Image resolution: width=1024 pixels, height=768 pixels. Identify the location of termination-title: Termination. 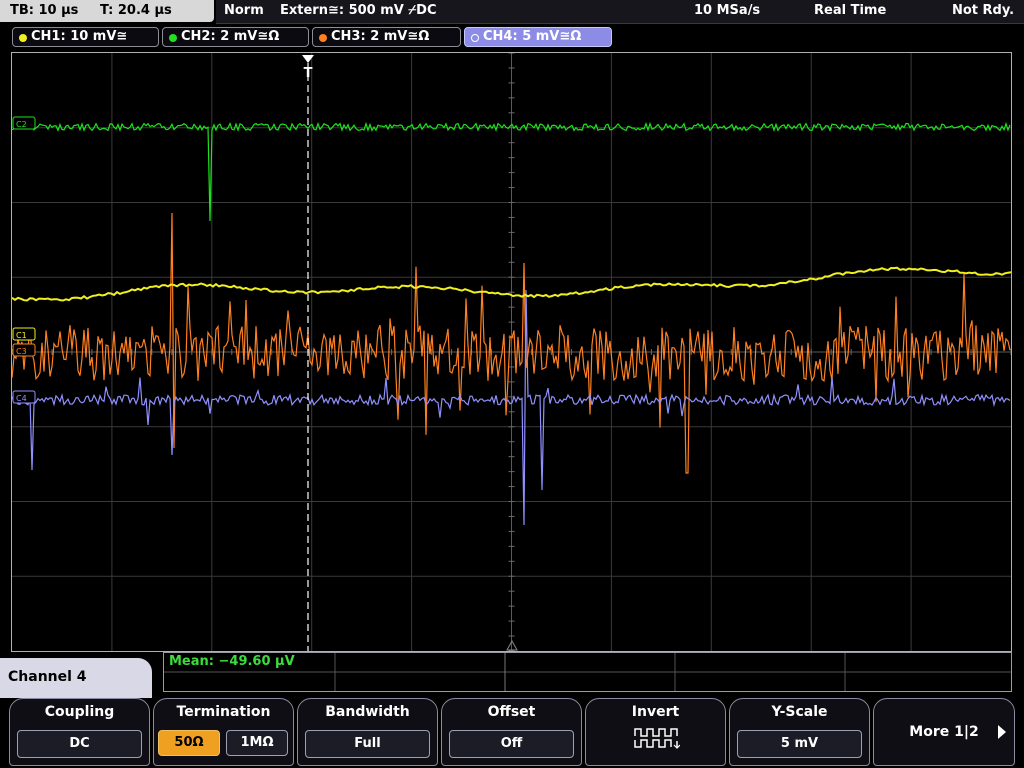
(223, 712).